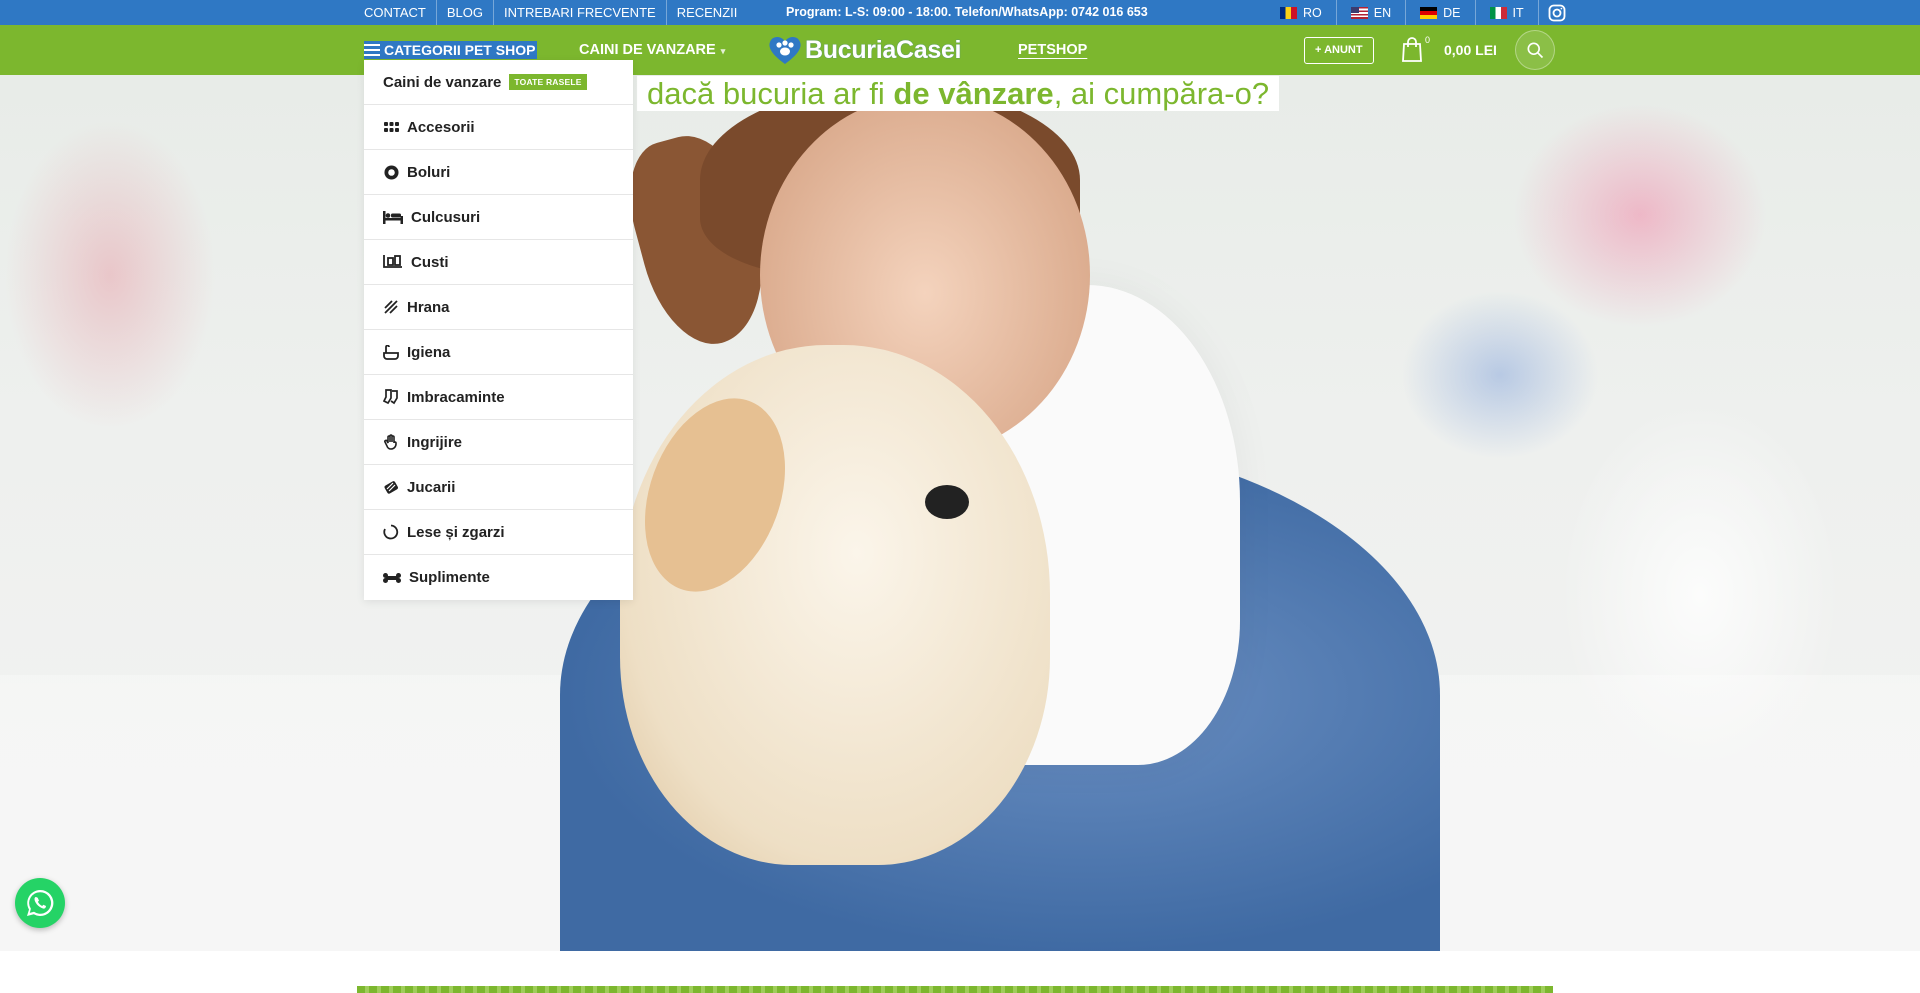 The width and height of the screenshot is (1920, 993). Describe the element at coordinates (1507, 12) in the screenshot. I see `lang-it: IT` at that location.